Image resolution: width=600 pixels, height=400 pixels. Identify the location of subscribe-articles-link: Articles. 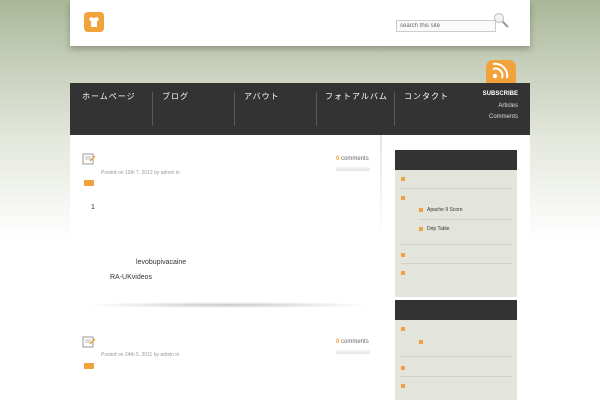
(508, 106).